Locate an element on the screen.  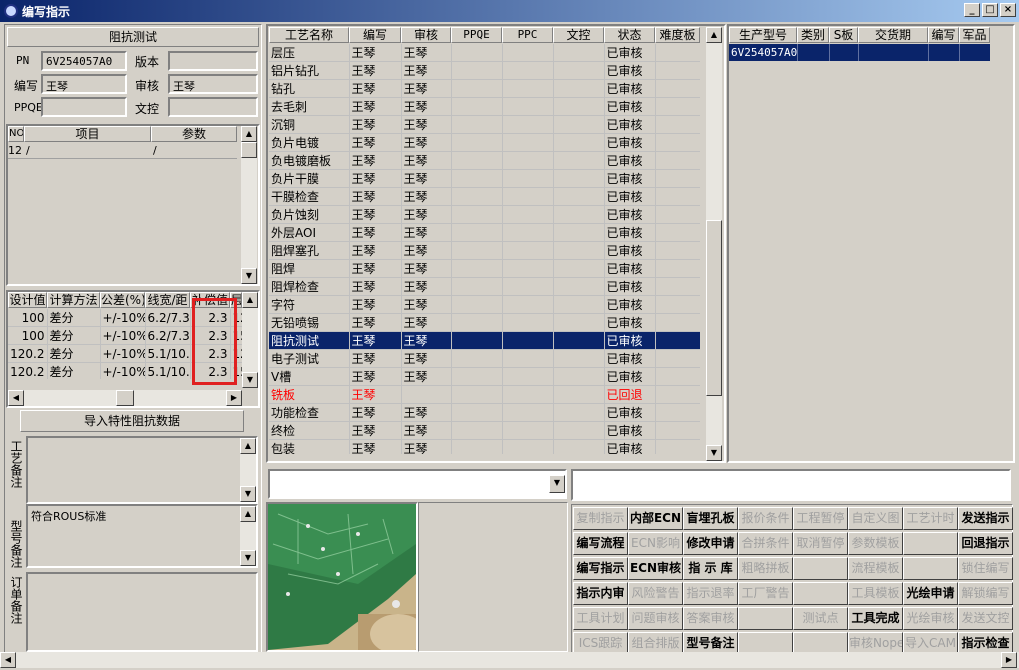
imp-header-tolerance: 公差(%) is located at coordinates (122, 300).